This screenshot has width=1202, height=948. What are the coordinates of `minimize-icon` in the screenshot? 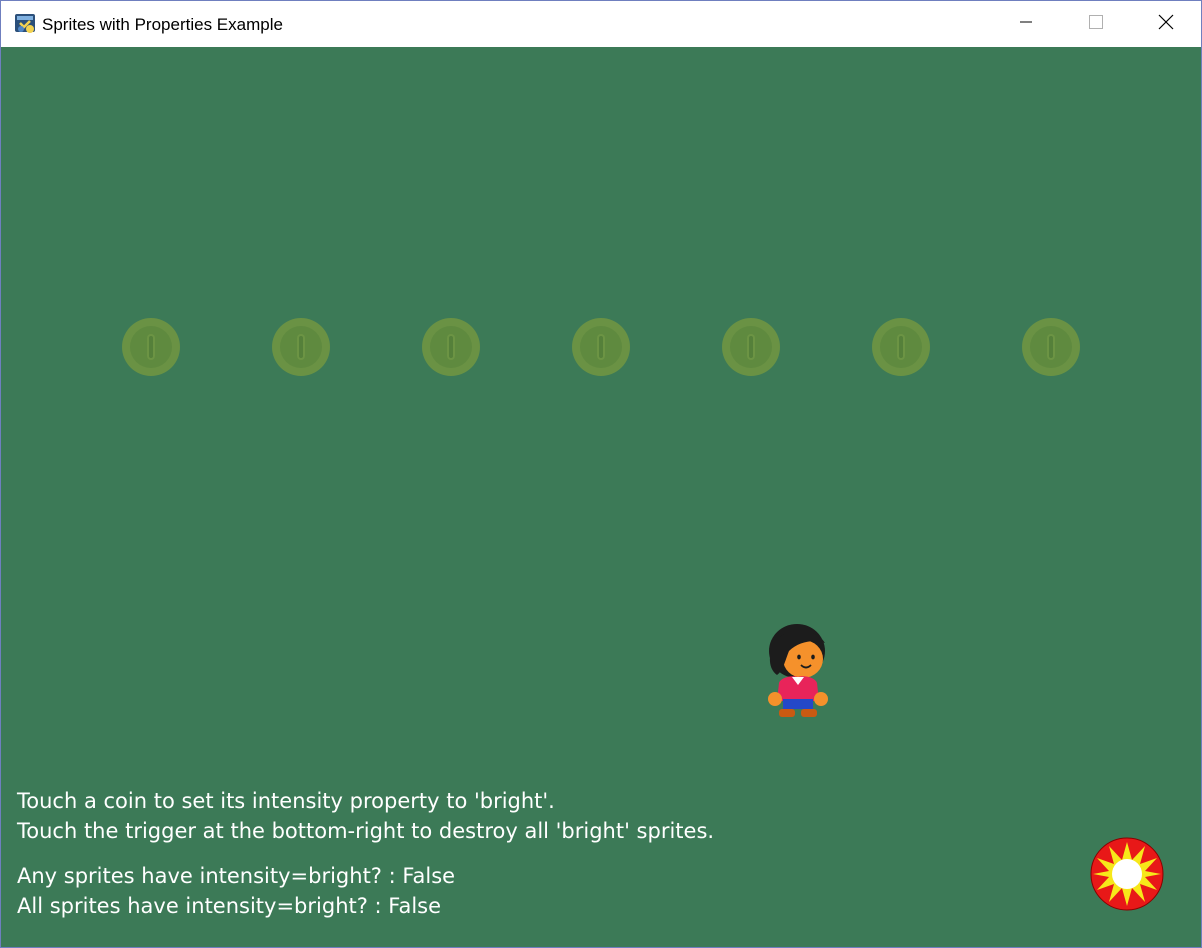 It's located at (1026, 24).